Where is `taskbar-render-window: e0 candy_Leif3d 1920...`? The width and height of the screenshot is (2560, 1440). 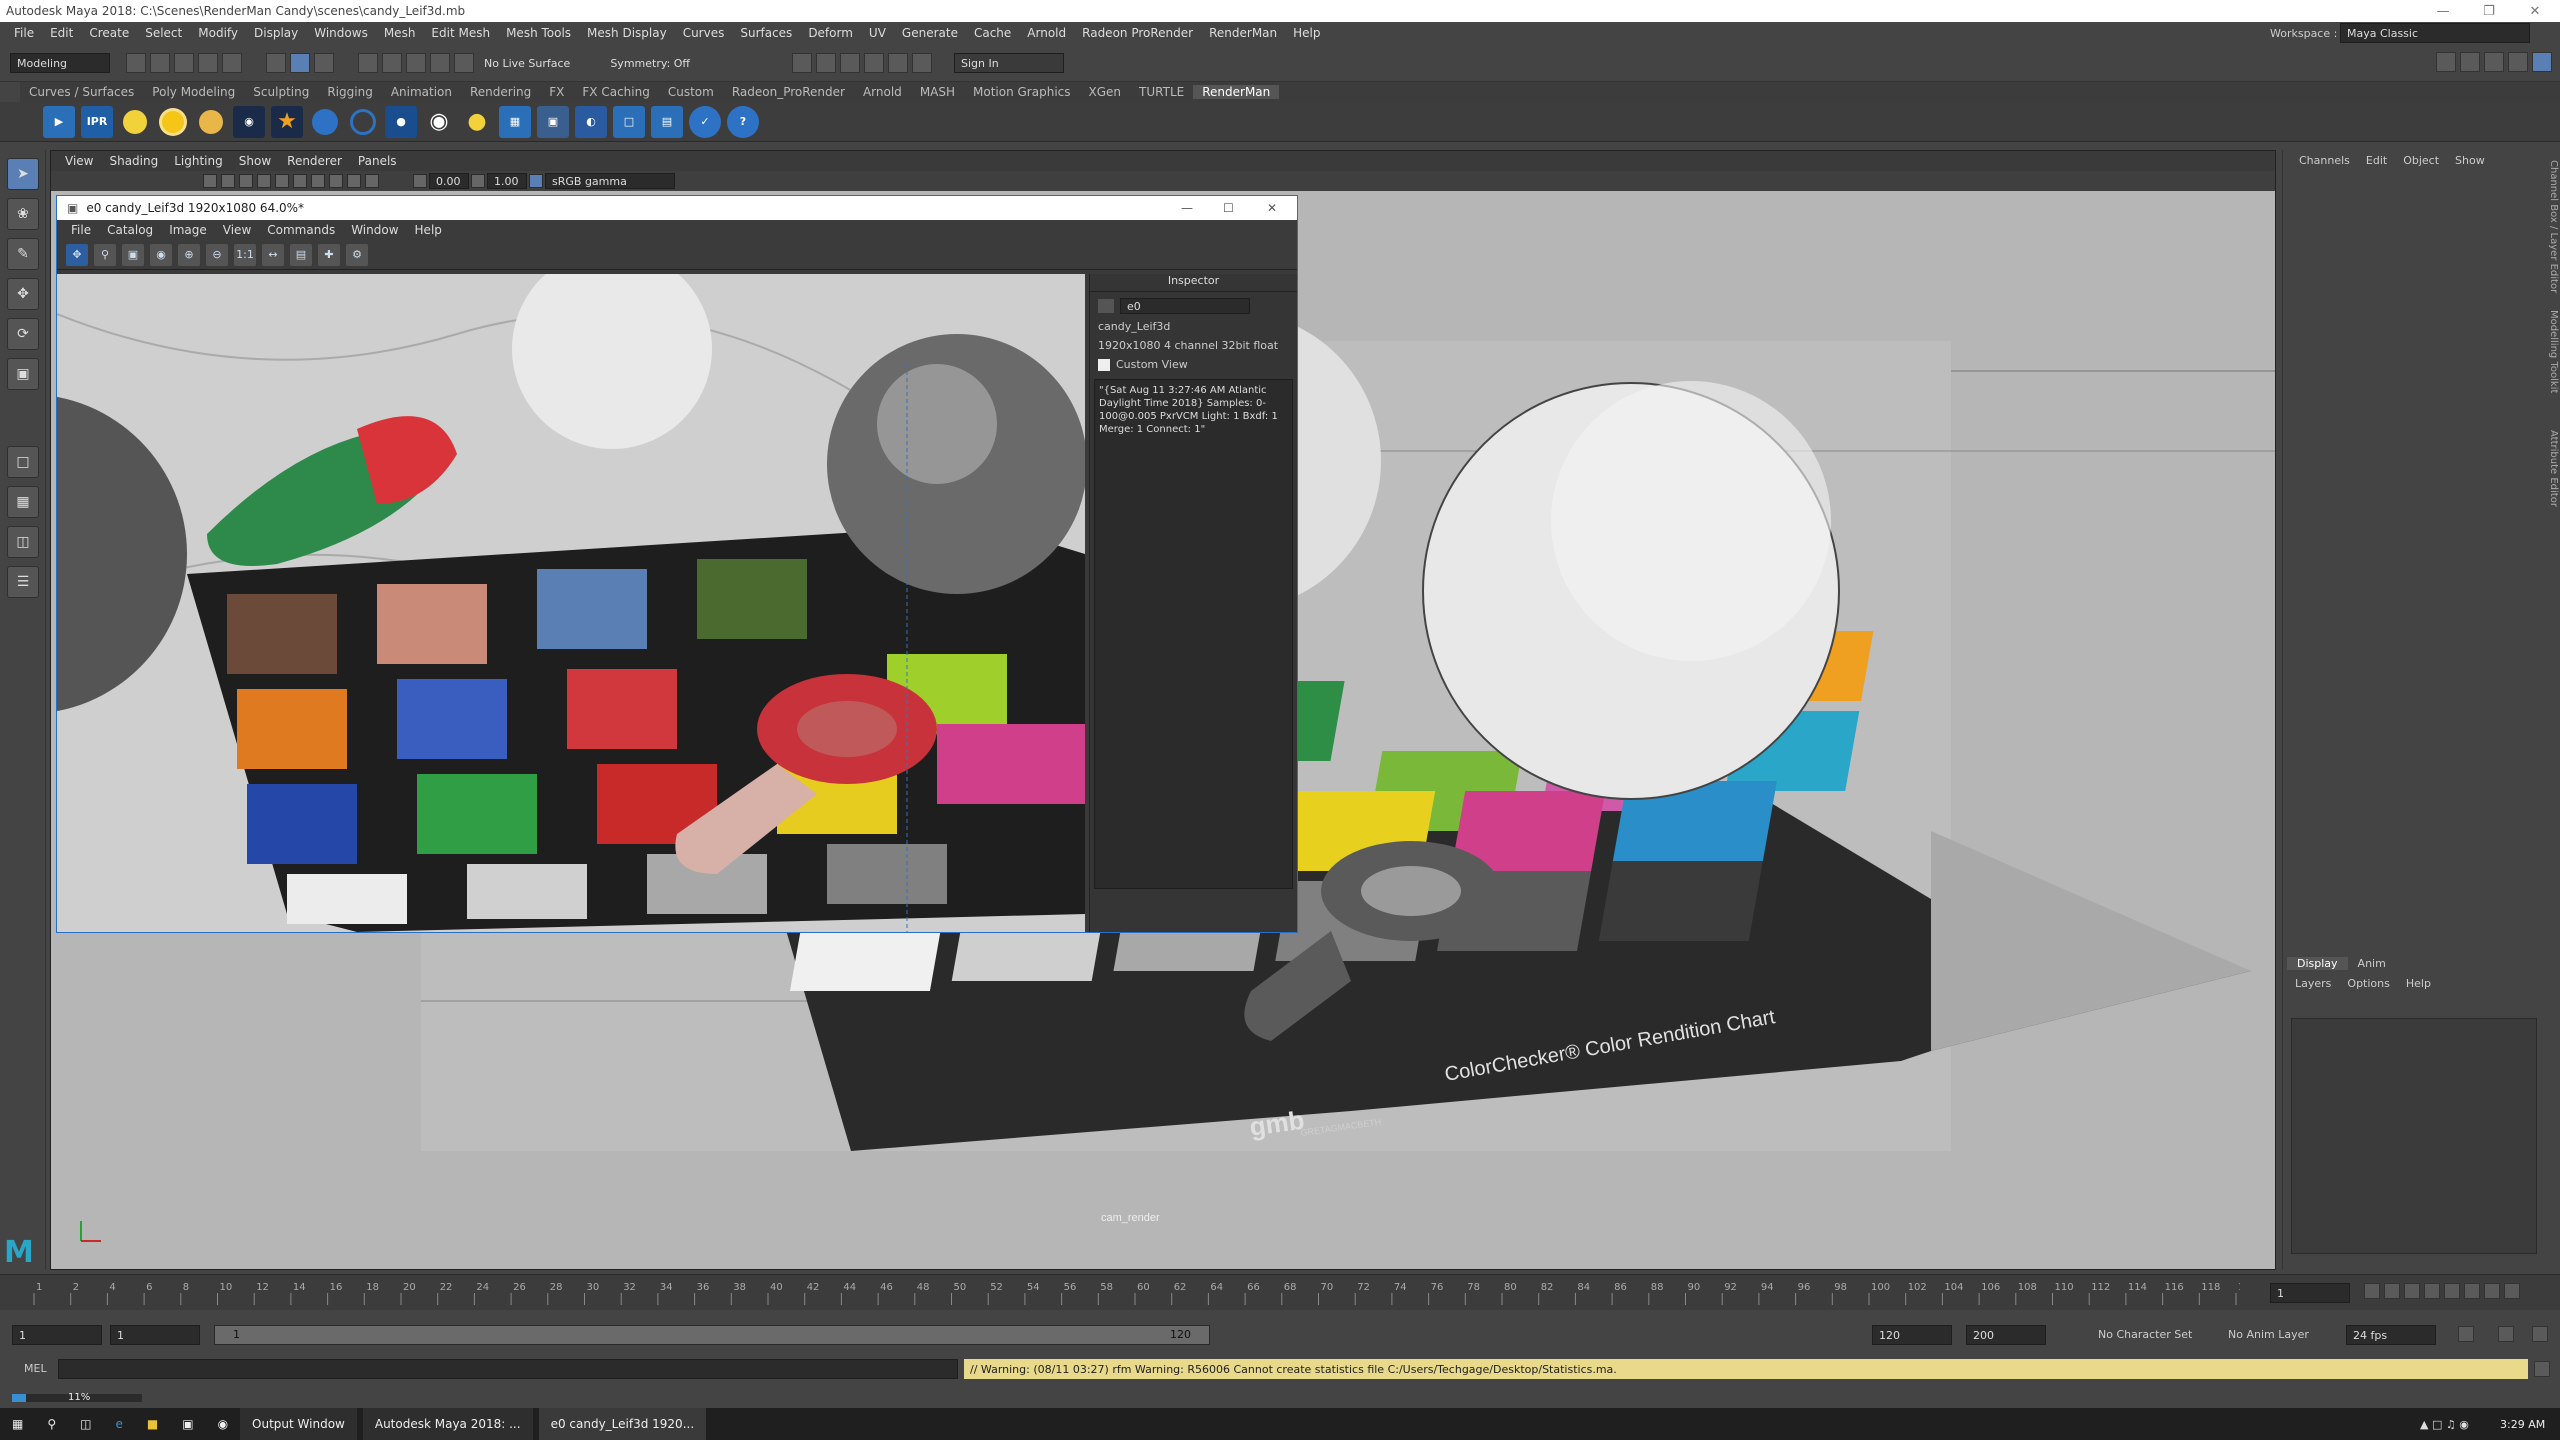
taskbar-render-window: e0 candy_Leif3d 1920... is located at coordinates (622, 1424).